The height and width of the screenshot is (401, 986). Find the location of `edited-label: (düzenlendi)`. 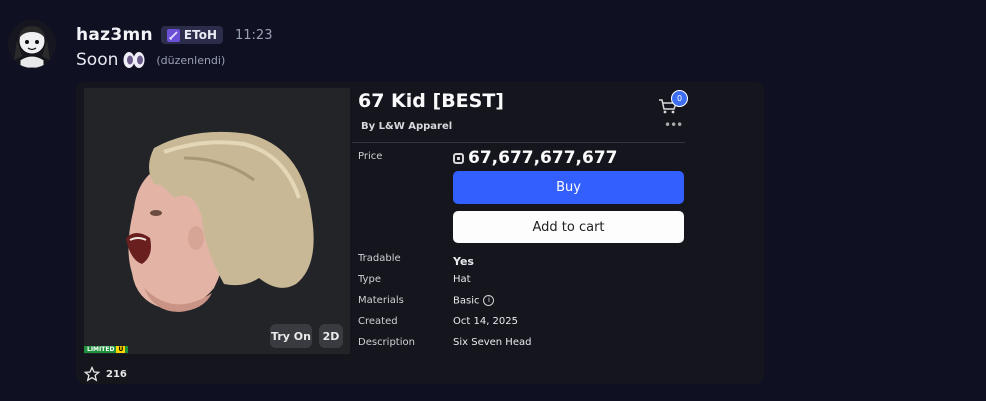

edited-label: (düzenlendi) is located at coordinates (191, 60).